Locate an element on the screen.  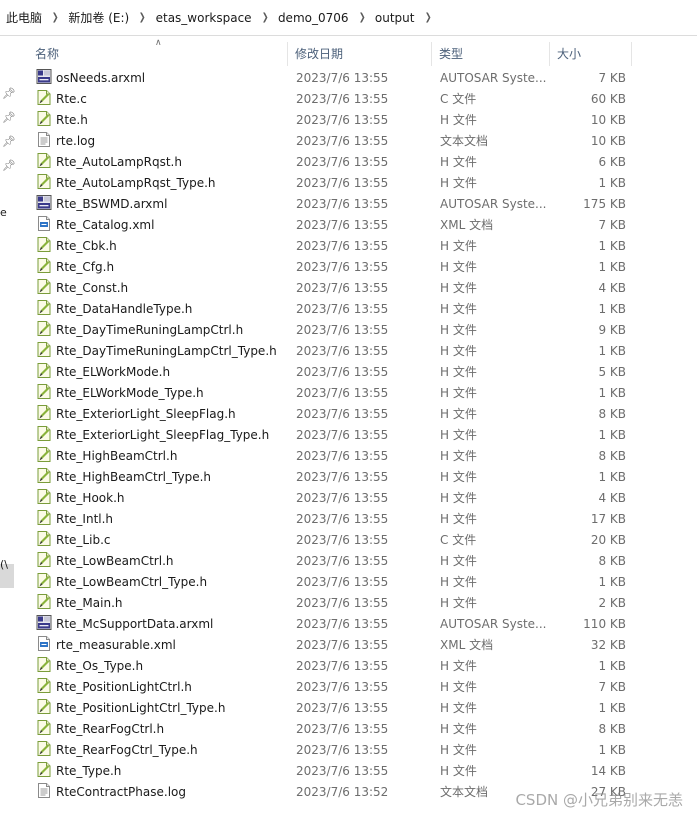
file-row: Rte.c 2023/7/6 13:55 C 文件 60 KB is located at coordinates (348, 99).